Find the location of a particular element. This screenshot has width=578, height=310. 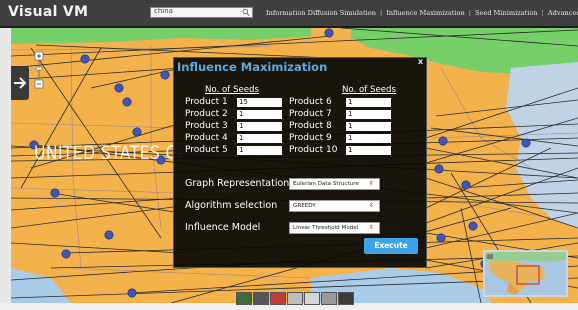

influence-model-select: Linear Threshold Model ⇳ is located at coordinates (334, 228).